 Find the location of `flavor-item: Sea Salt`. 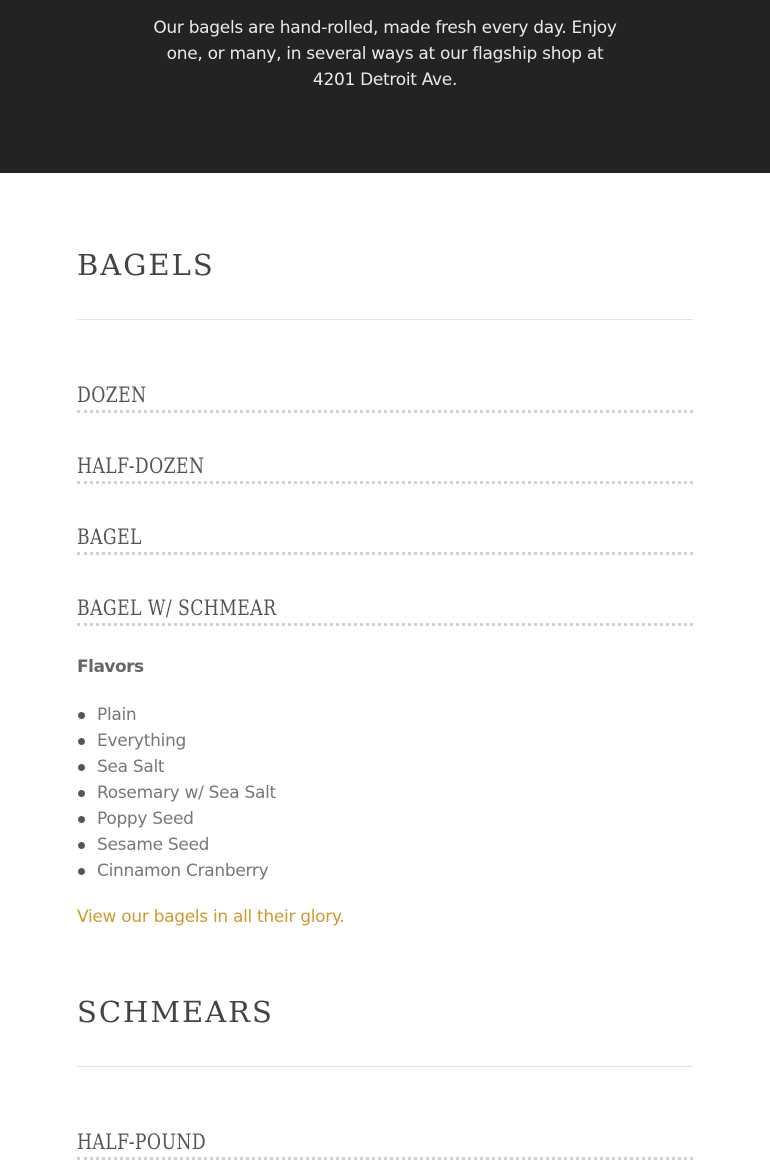

flavor-item: Sea Salt is located at coordinates (176, 767).